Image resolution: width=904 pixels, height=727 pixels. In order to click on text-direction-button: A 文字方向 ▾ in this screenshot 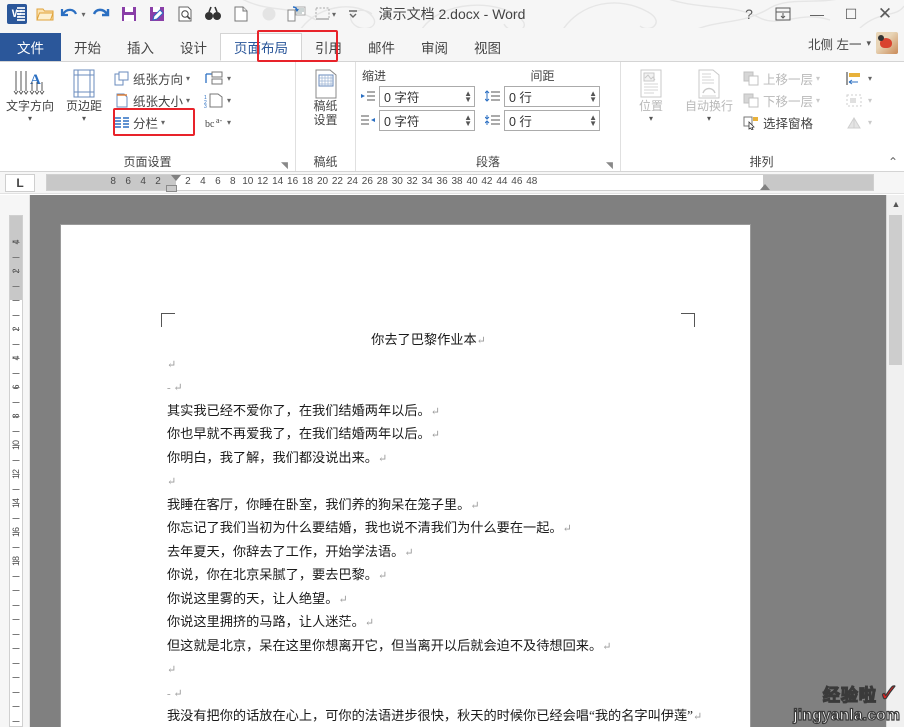, I will do `click(30, 93)`.